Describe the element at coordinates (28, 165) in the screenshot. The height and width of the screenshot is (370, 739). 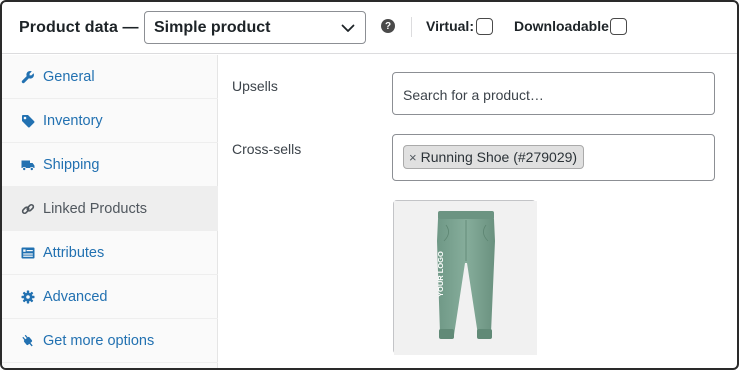
I see `truck-icon` at that location.